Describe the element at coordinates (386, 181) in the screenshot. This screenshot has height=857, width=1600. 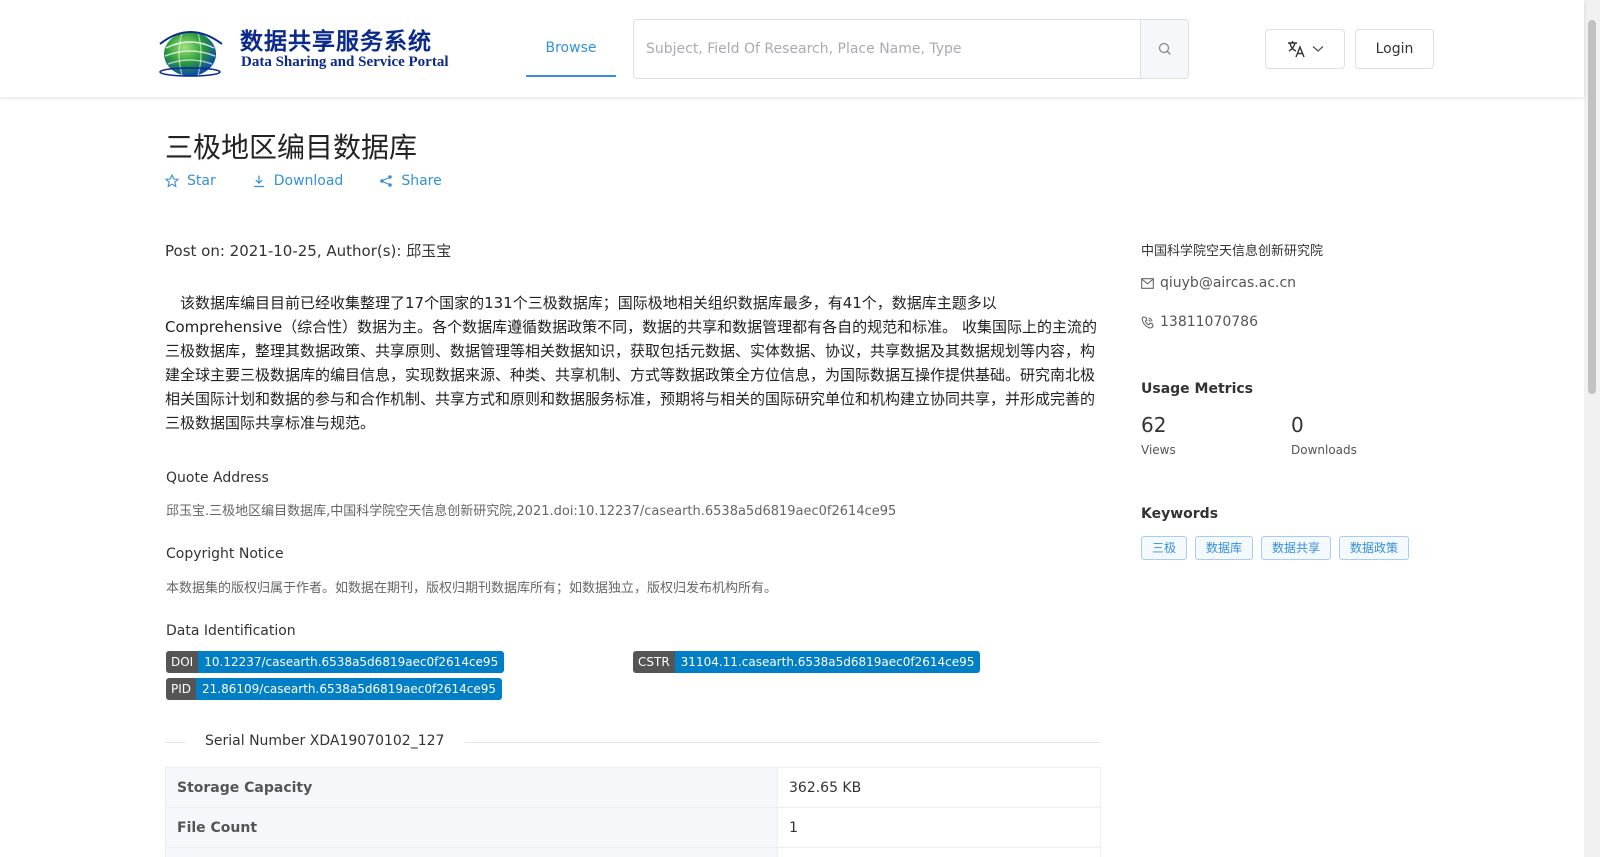
I see `share-icon` at that location.